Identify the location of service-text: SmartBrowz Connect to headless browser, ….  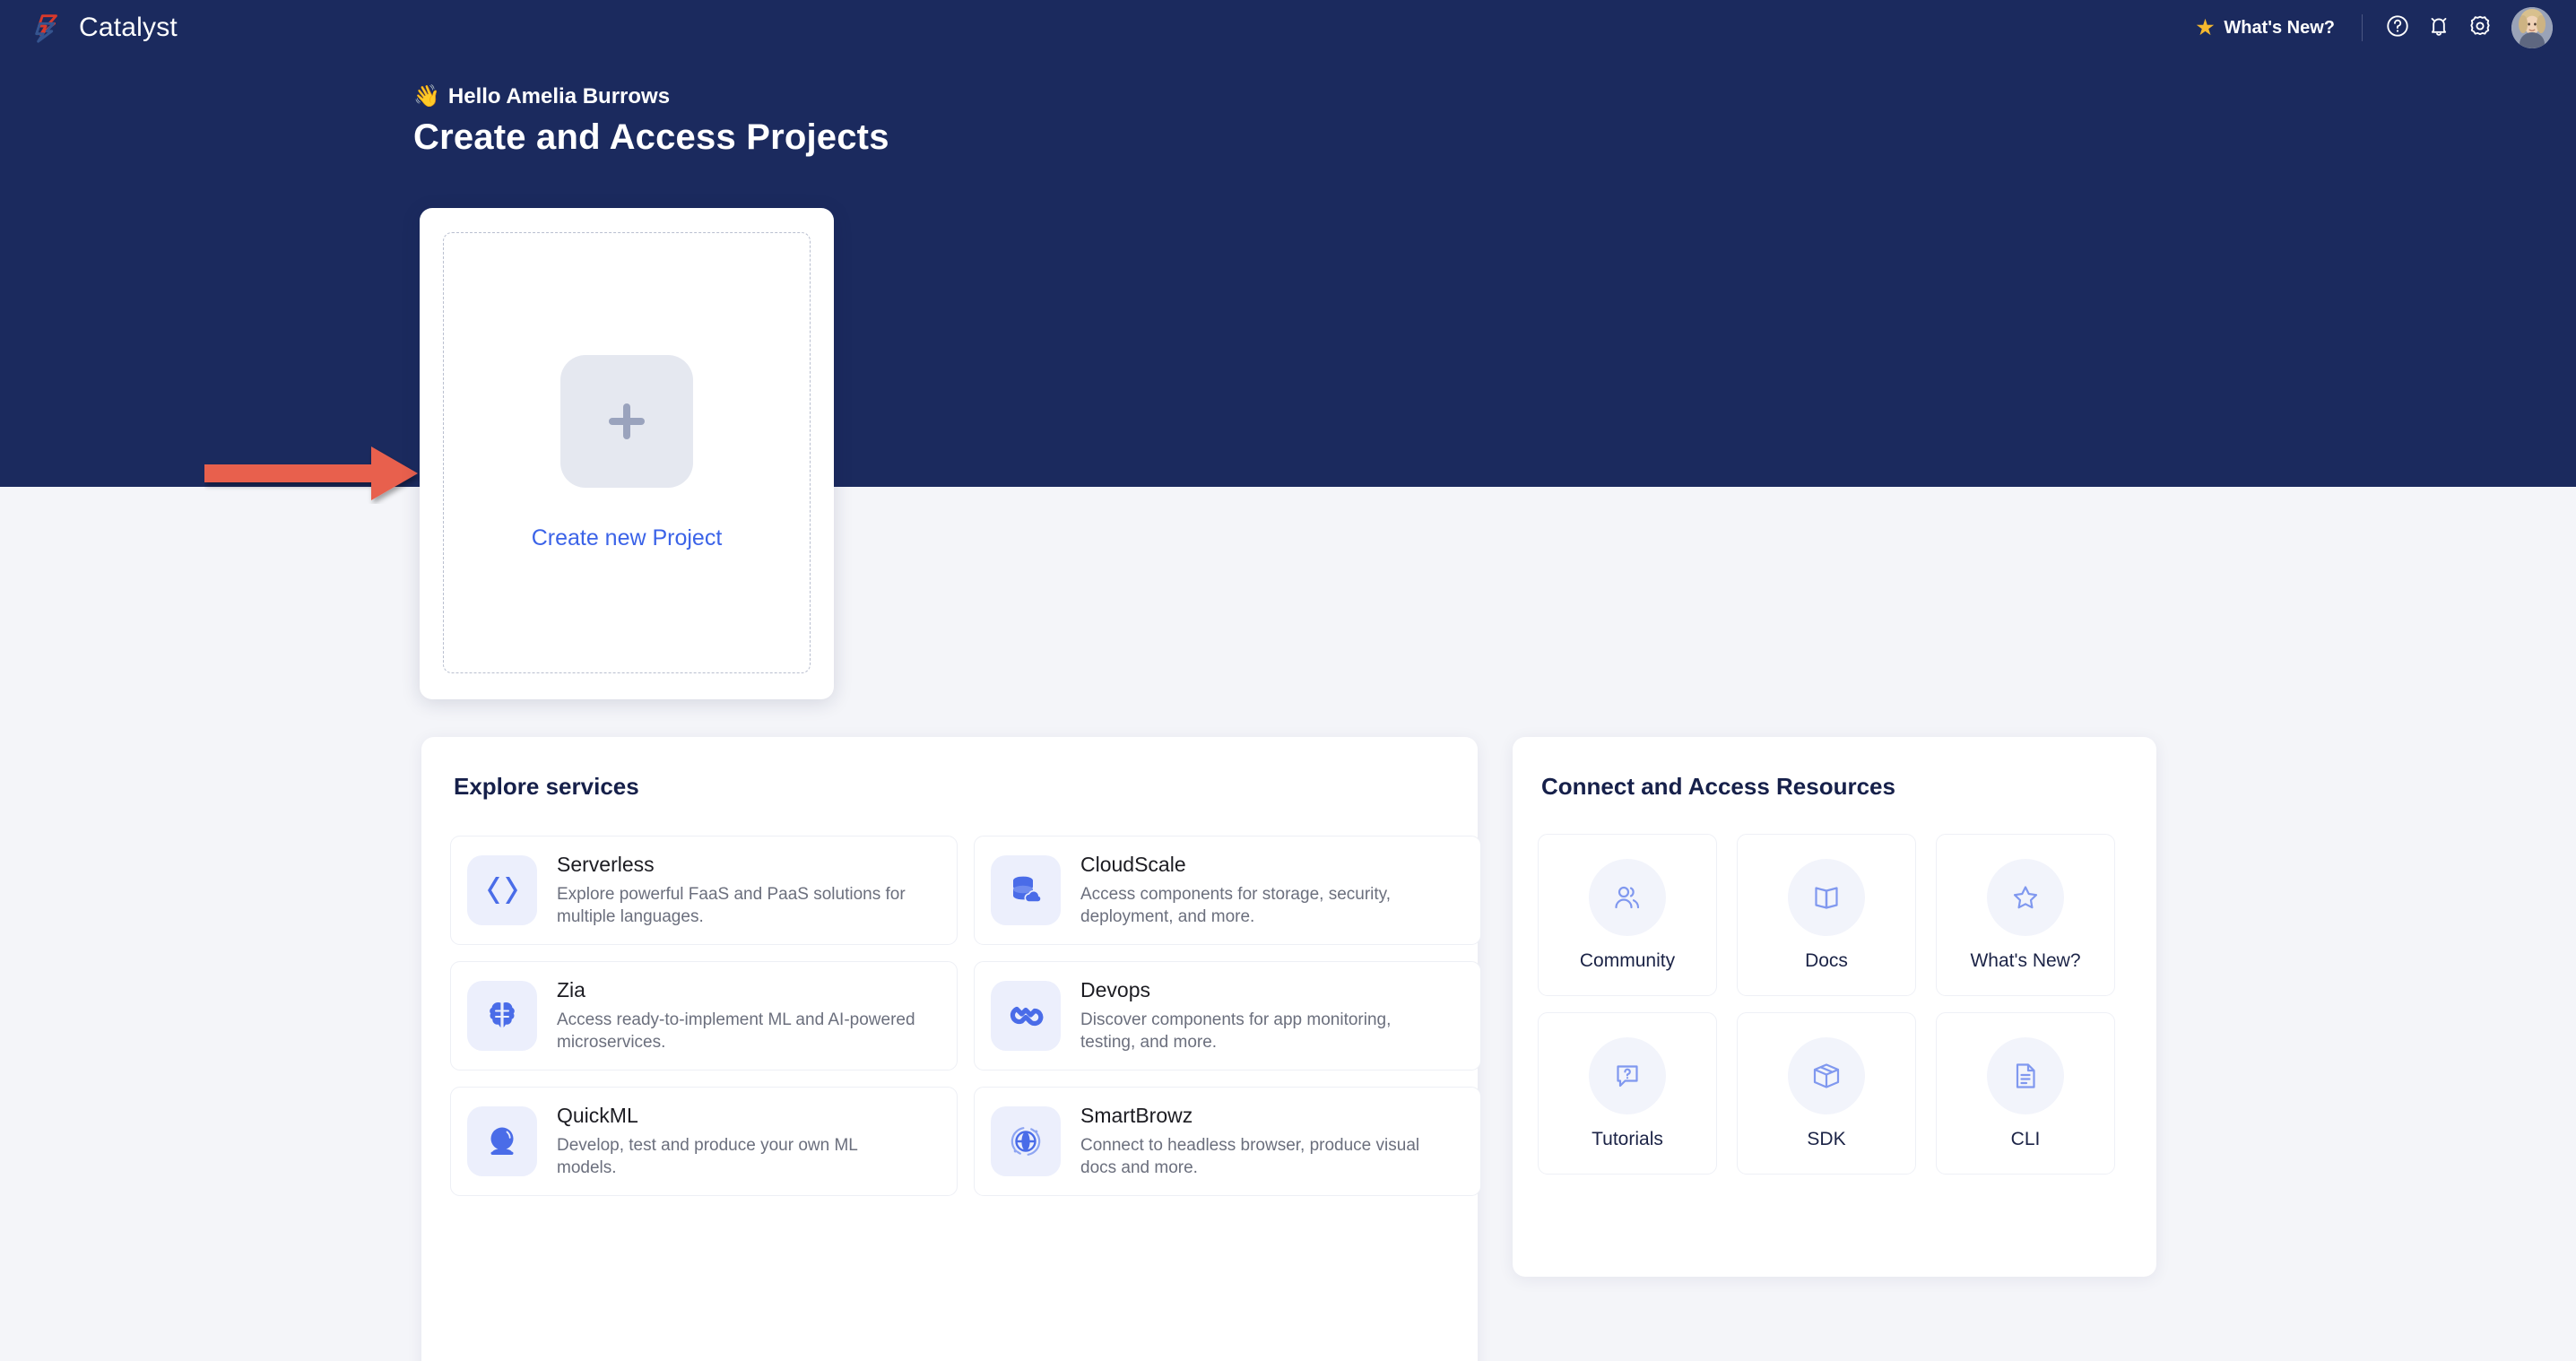
(1259, 1141).